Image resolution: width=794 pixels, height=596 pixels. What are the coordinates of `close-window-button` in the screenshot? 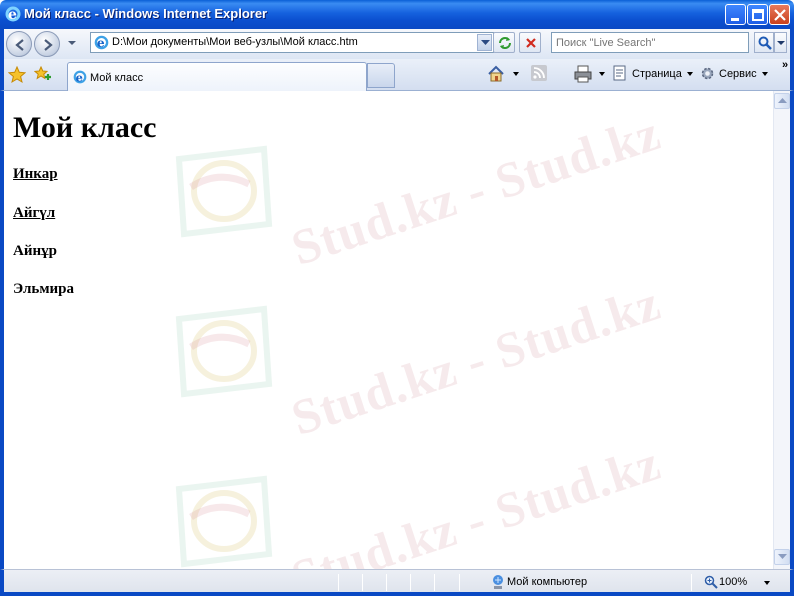 It's located at (779, 14).